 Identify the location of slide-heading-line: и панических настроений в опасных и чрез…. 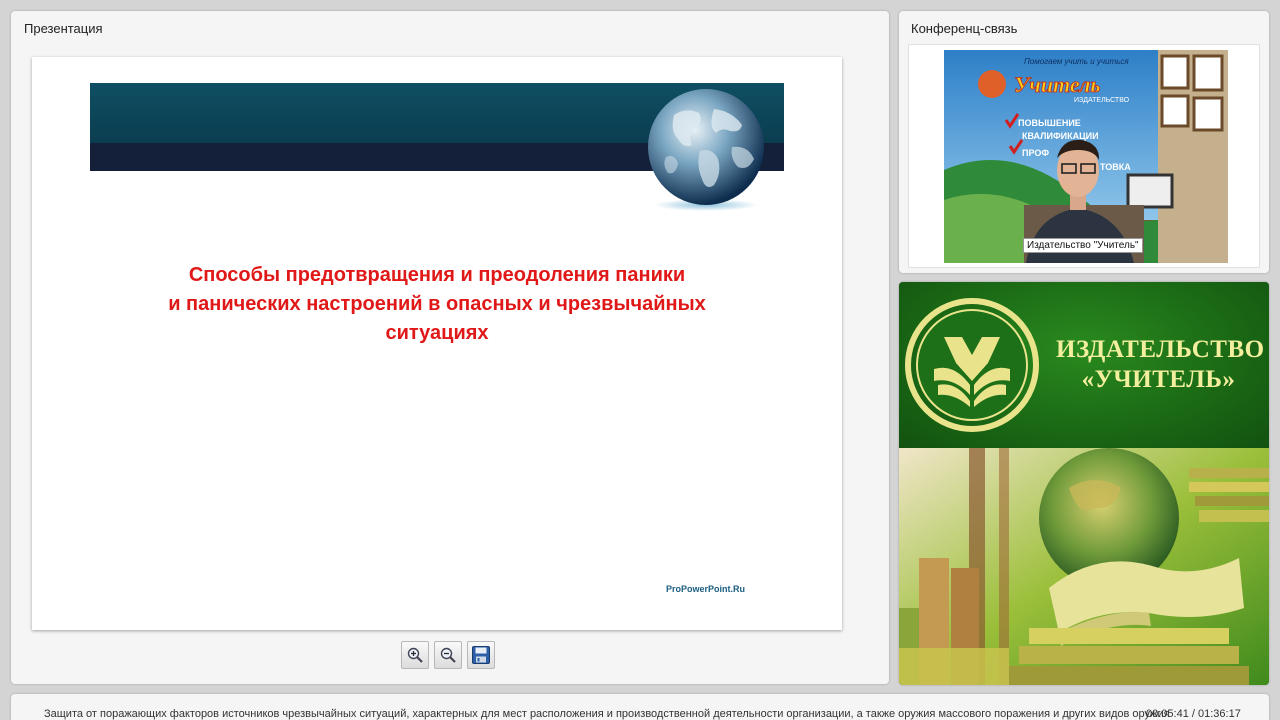
(437, 304).